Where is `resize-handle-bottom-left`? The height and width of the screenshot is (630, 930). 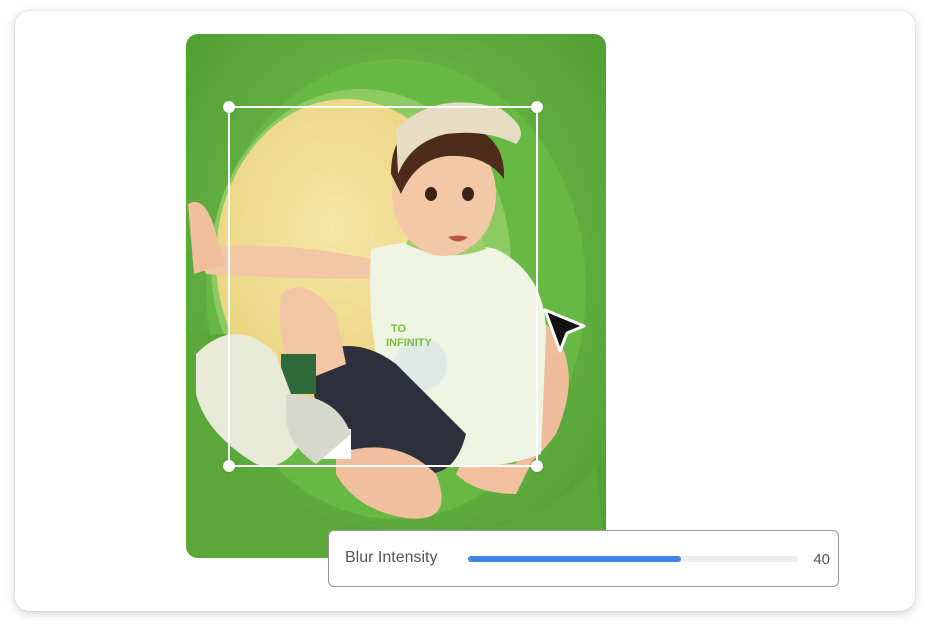 resize-handle-bottom-left is located at coordinates (229, 466).